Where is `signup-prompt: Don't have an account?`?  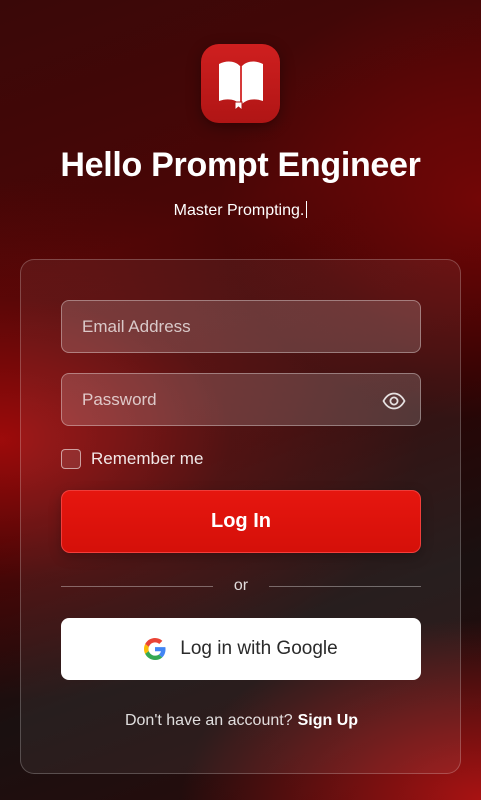
signup-prompt: Don't have an account? is located at coordinates (208, 720).